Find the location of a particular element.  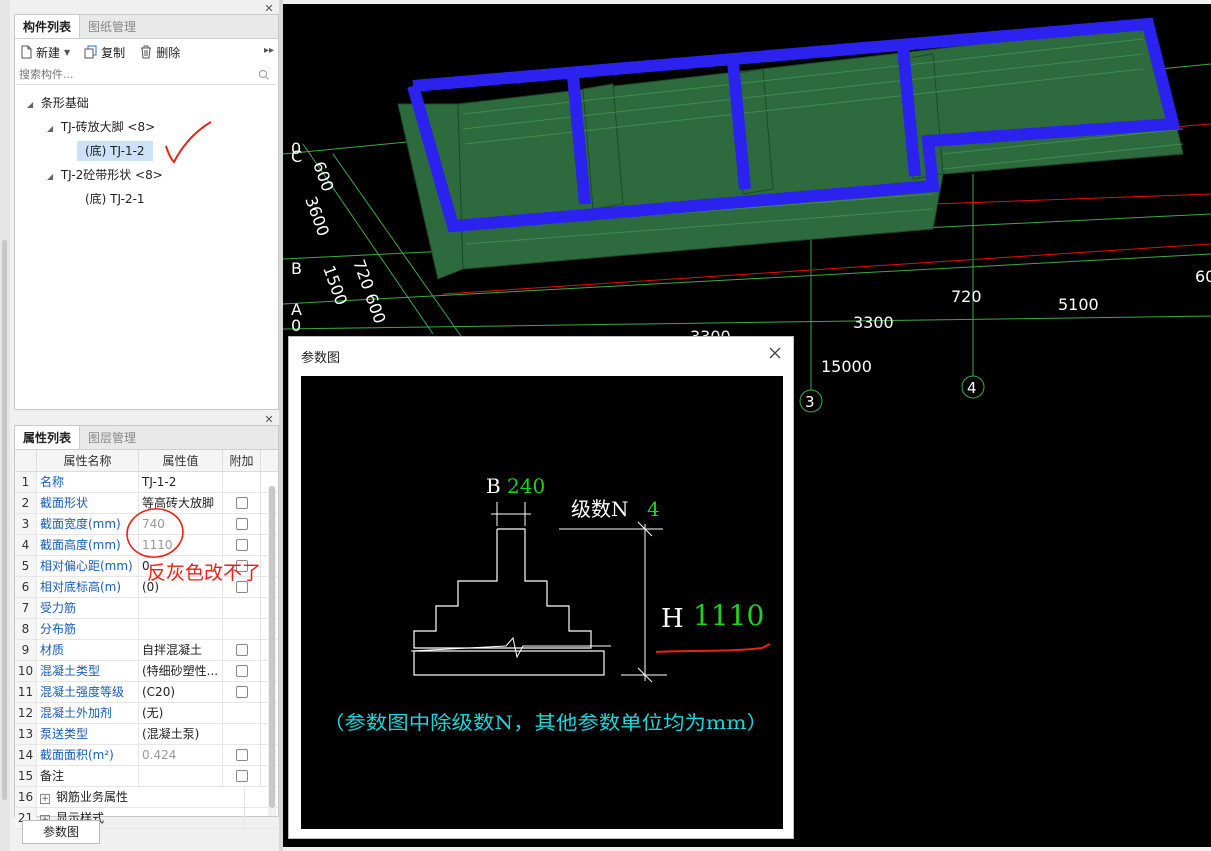

row-index: 12 is located at coordinates (26, 713).